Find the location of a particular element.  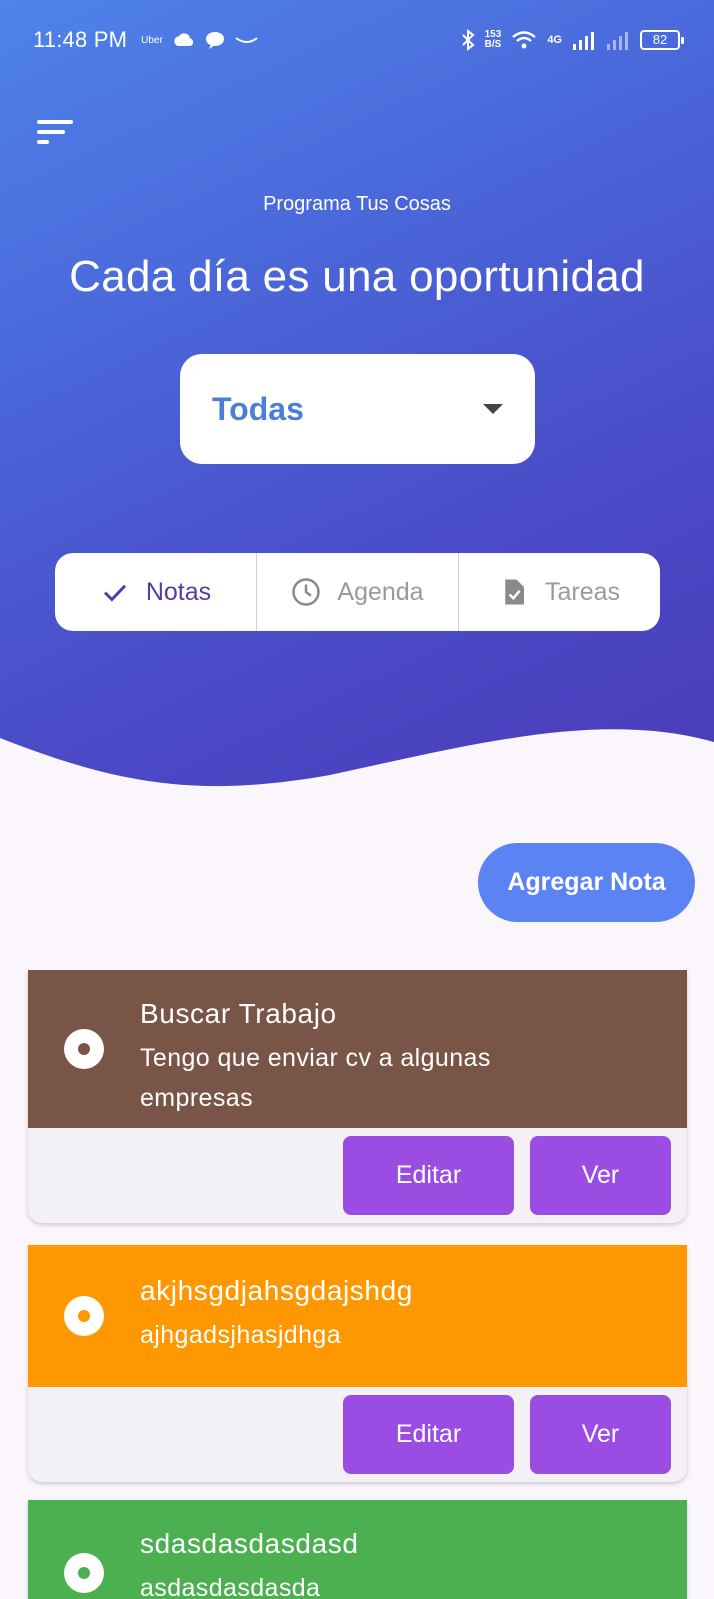

status-bar: 11:48 PM Uber 153 B/S 4G 82 is located at coordinates (357, 40).